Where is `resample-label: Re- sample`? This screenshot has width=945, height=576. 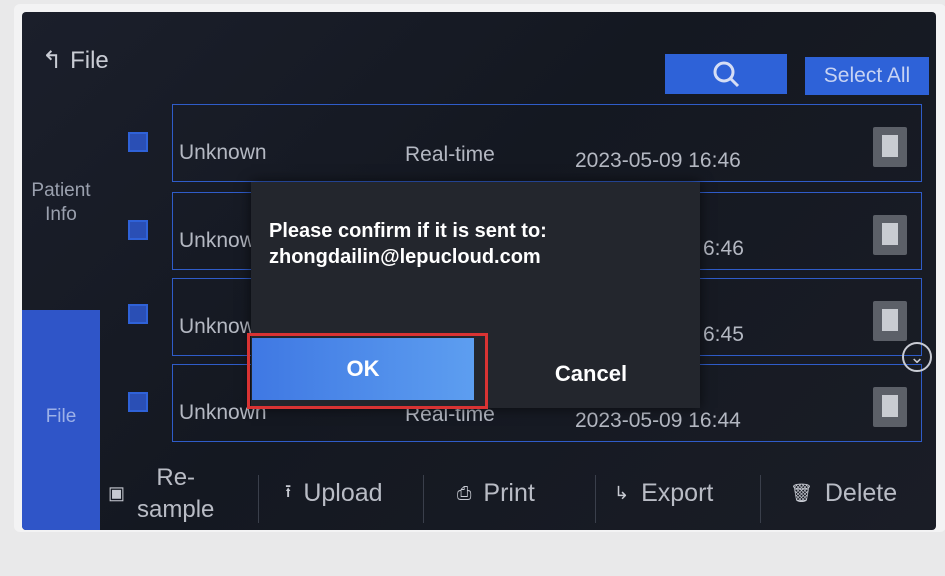
resample-label: Re- sample is located at coordinates (176, 493).